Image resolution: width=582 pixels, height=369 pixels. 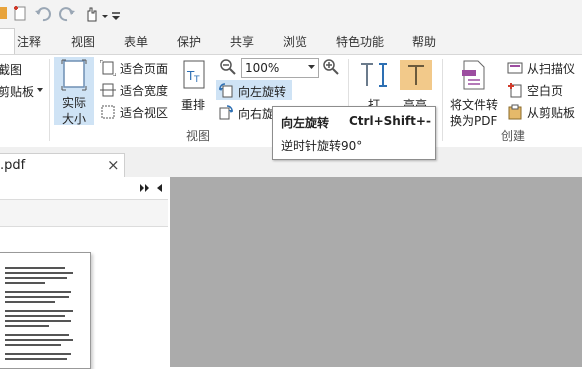 I want to click on convert-to-pdf-label-2: 换为PDF, so click(x=474, y=121).